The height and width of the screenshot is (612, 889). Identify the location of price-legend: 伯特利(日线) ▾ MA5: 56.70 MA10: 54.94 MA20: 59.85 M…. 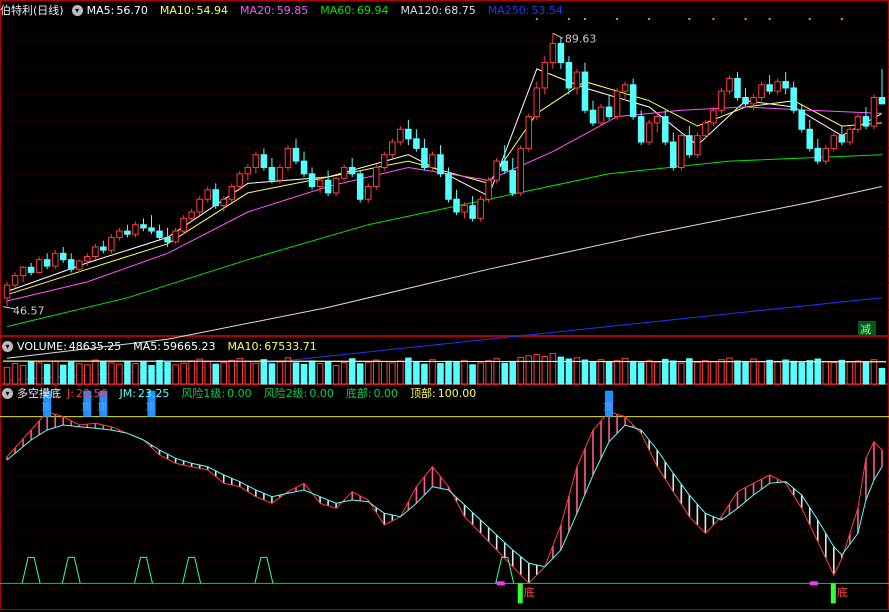
(290, 10).